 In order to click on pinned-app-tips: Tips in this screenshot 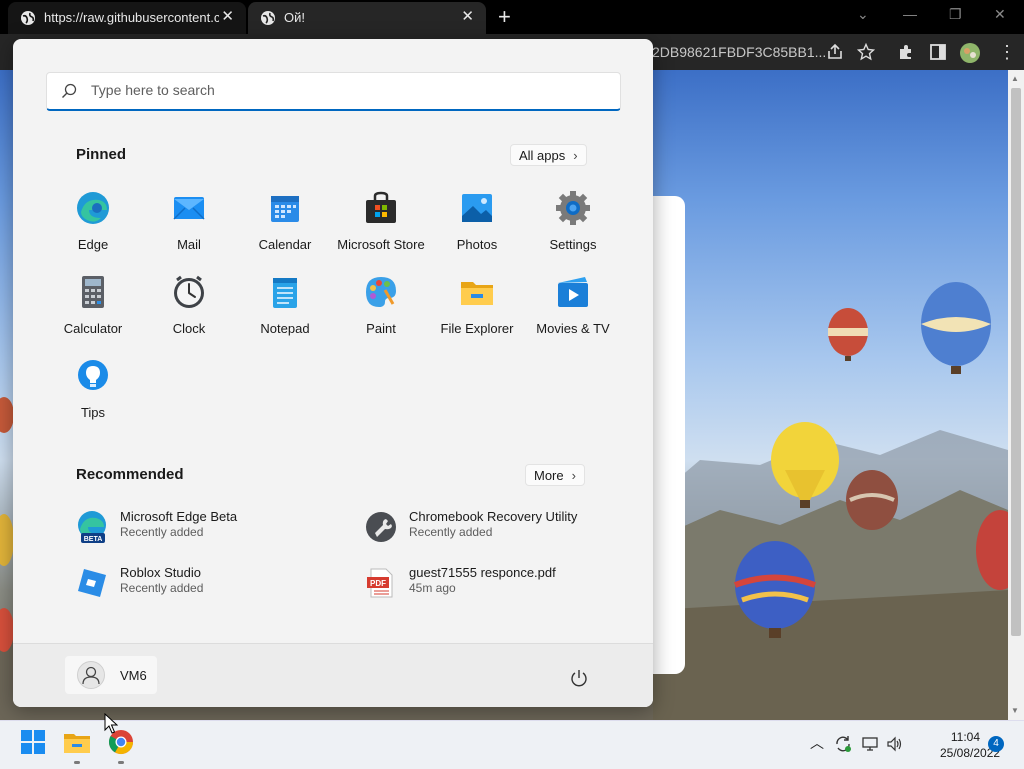, I will do `click(93, 398)`.